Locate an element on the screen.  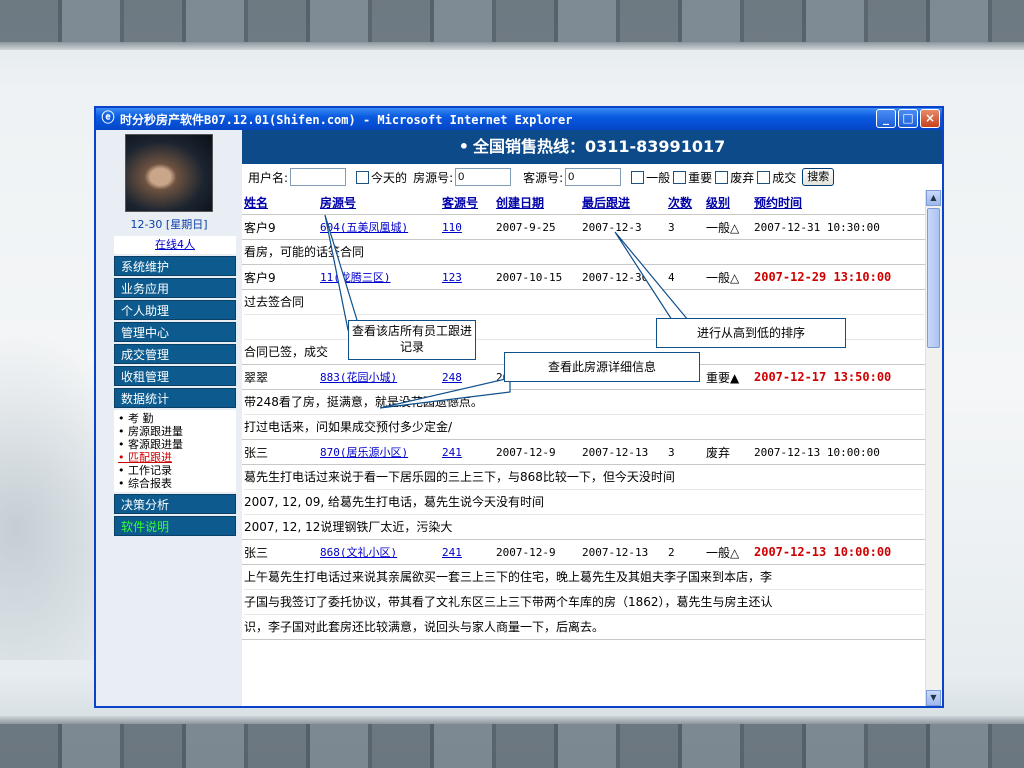
submenu-reports: • 综合报表 is located at coordinates (177, 483).